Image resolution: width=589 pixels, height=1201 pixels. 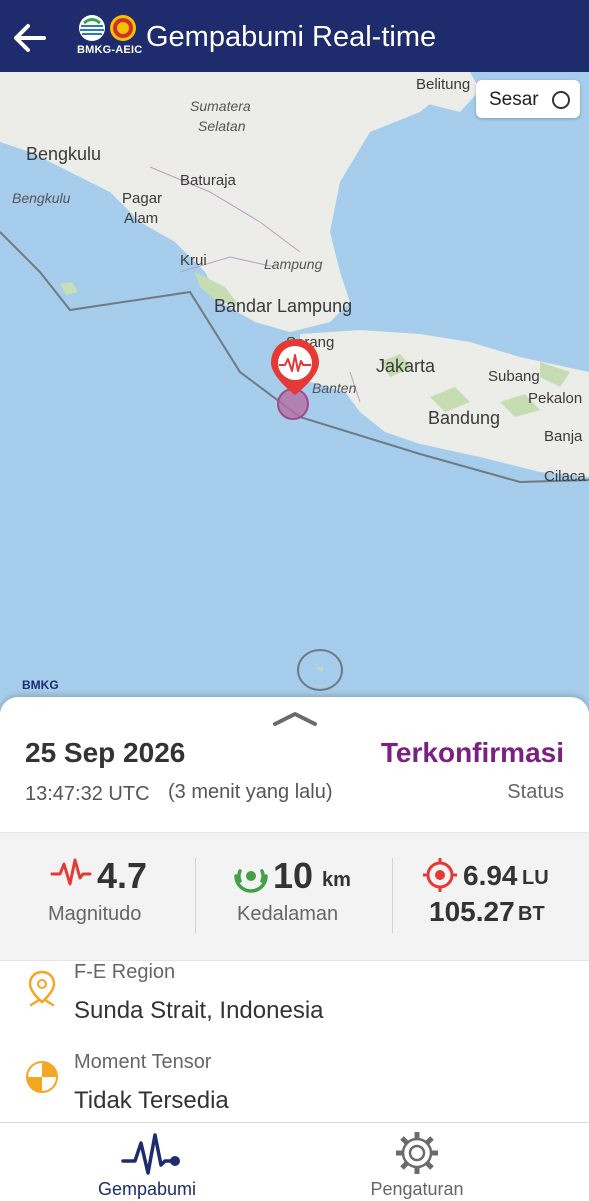 I want to click on map-label-alam: Alam, so click(x=141, y=218).